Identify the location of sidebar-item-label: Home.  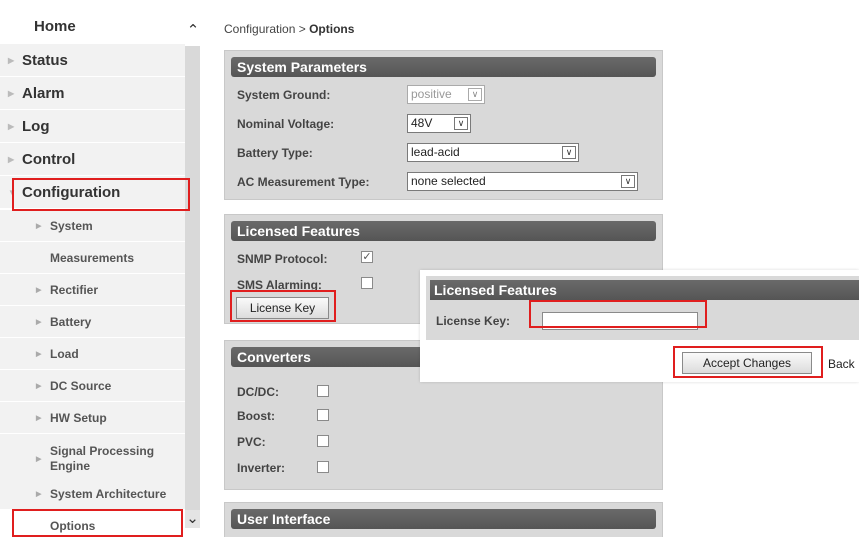
(55, 26).